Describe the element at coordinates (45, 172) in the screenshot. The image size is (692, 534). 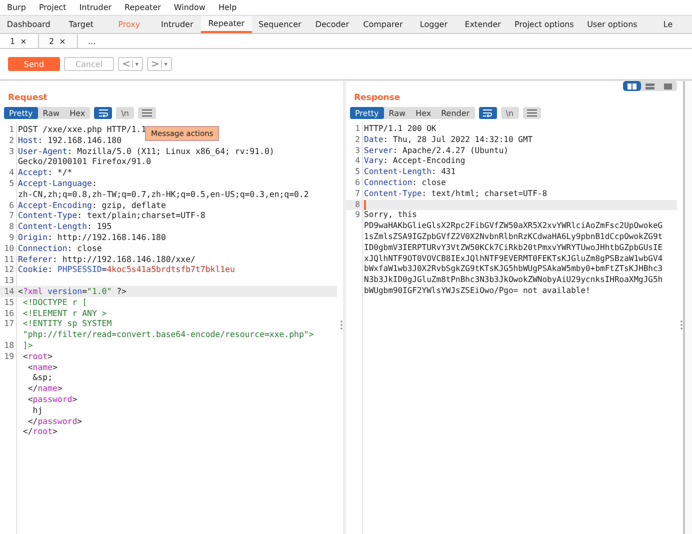
I see `code-line: Accept: */*` at that location.